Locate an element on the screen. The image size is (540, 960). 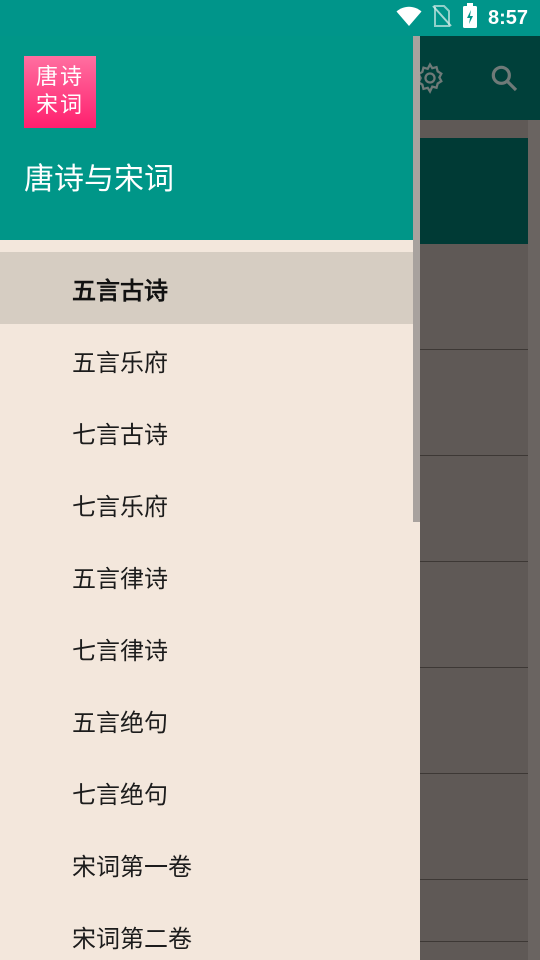
app-logo-line-2: 宋词 is located at coordinates (59, 105).